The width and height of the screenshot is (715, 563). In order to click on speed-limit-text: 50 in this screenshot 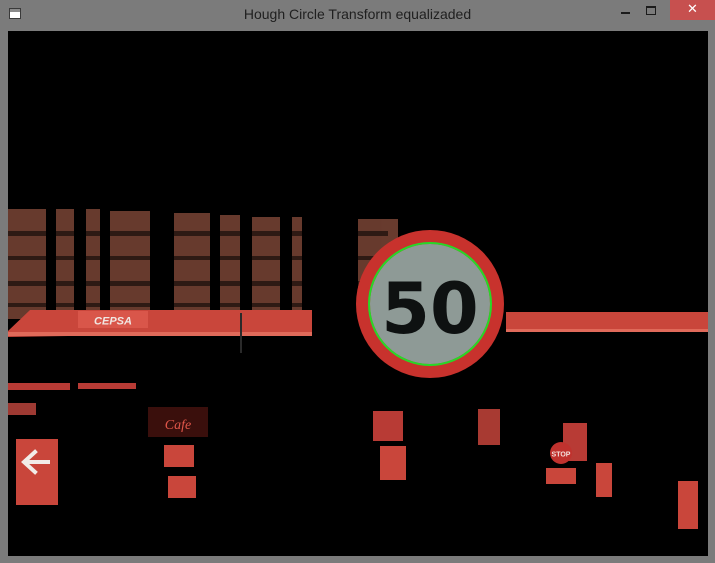, I will do `click(429, 309)`.